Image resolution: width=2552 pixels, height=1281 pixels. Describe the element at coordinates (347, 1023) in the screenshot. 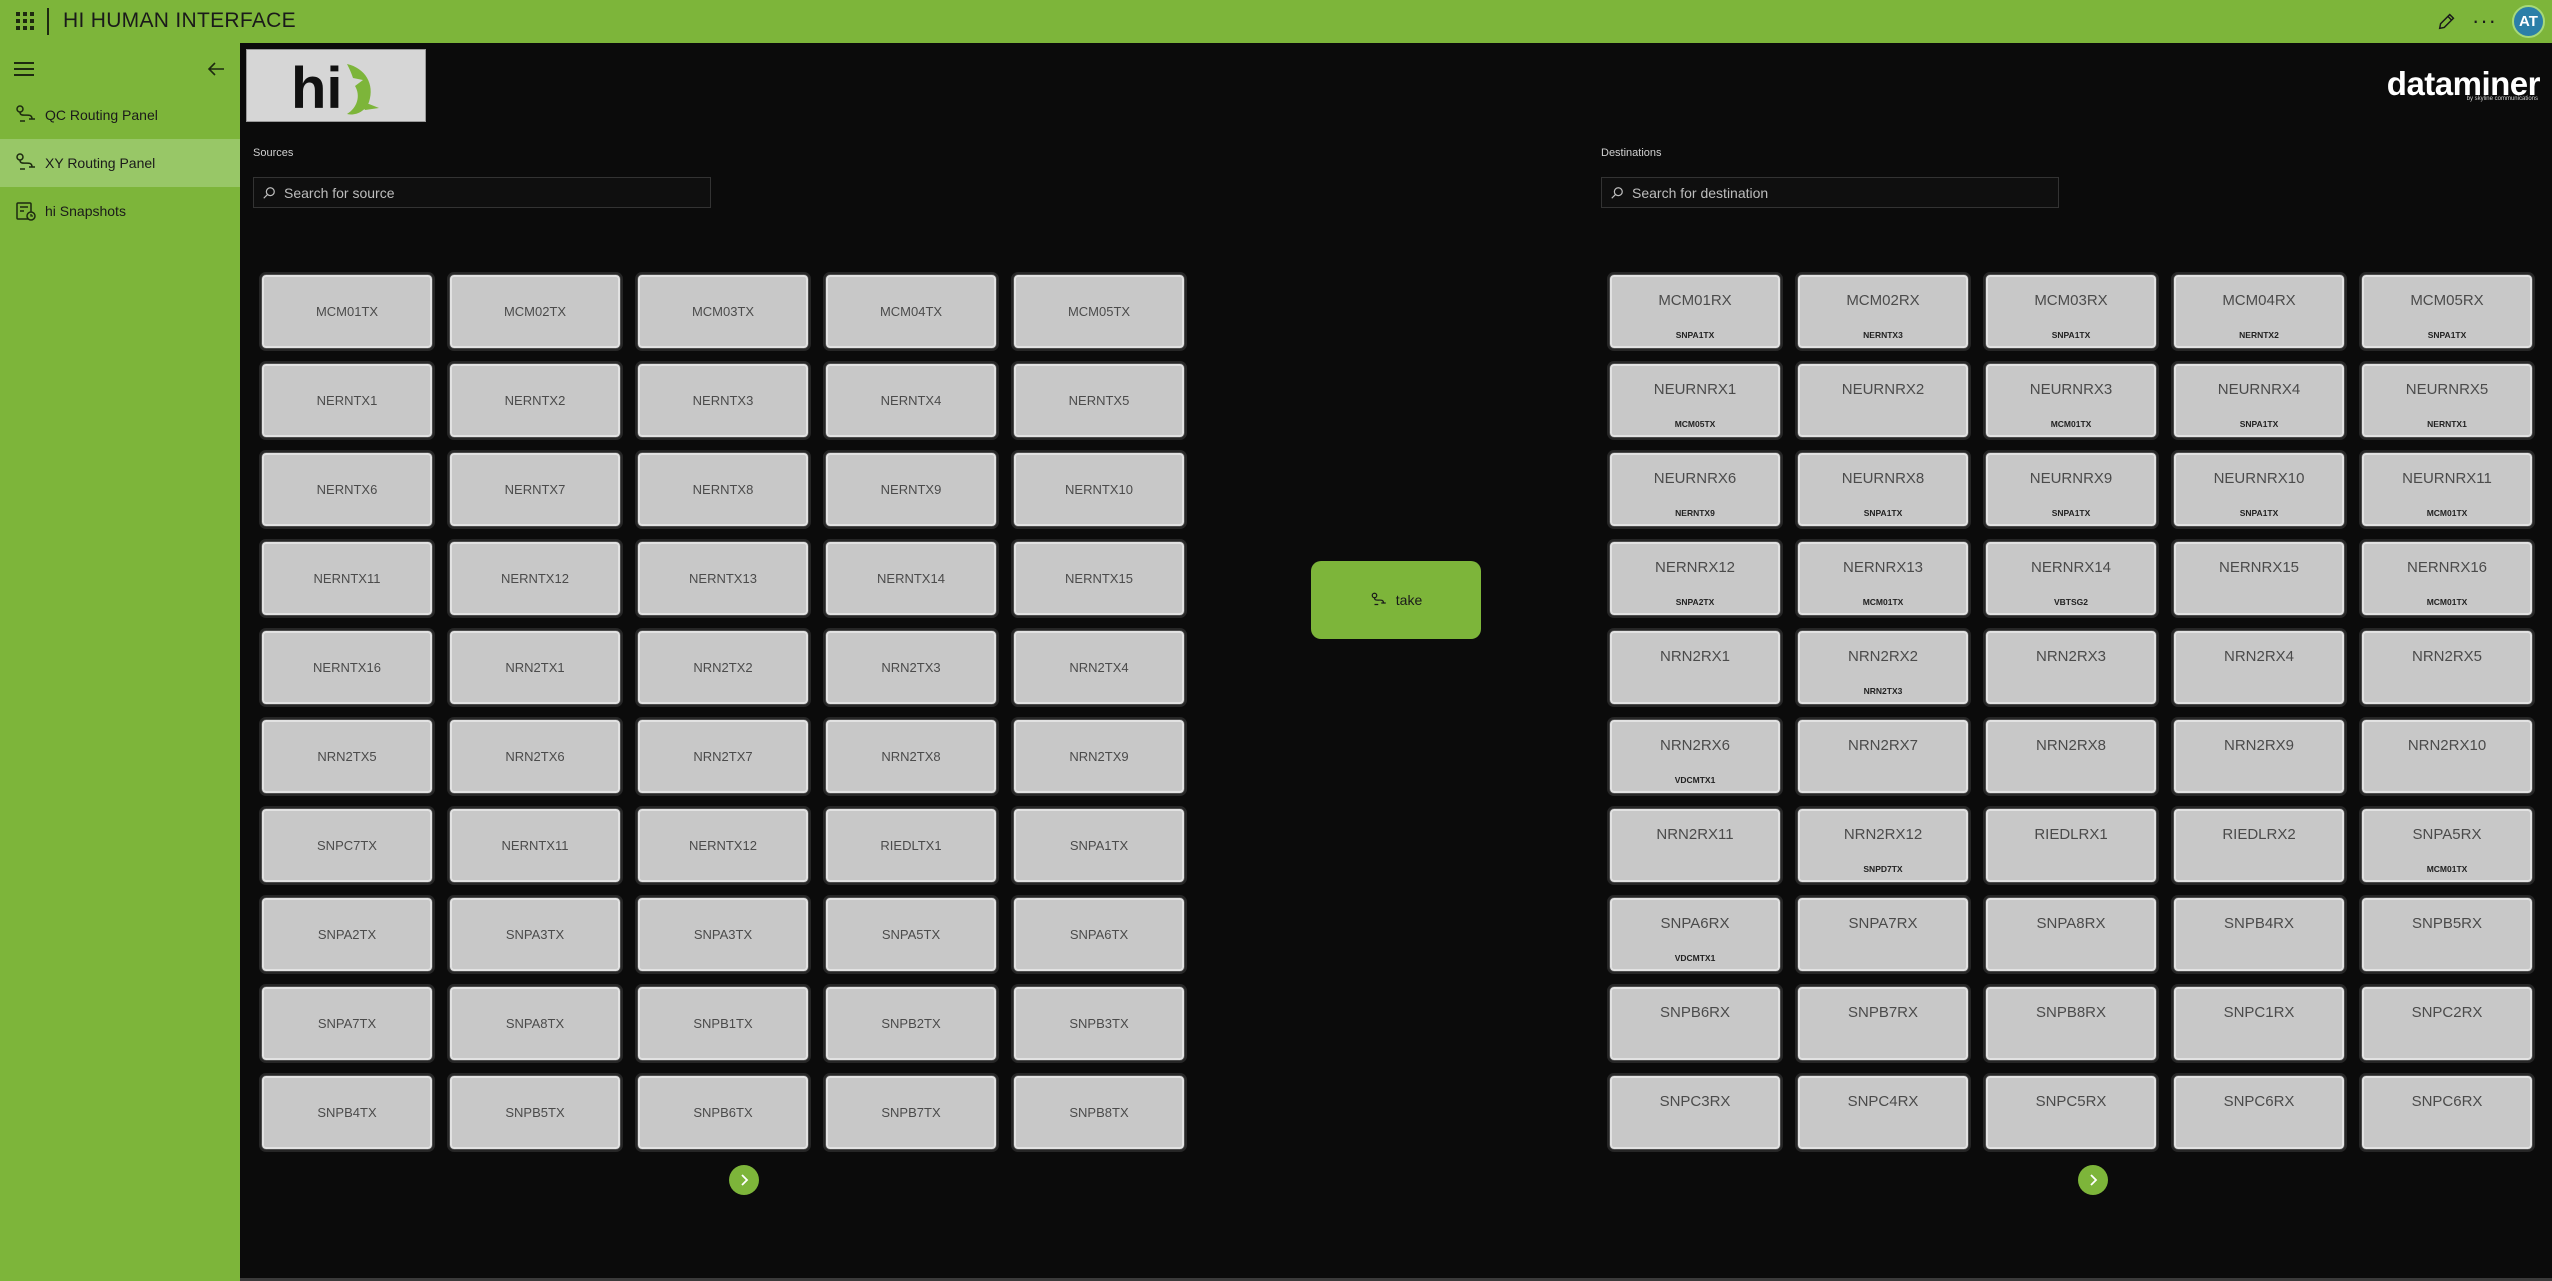

I see `source-tile: SNPA7TX` at that location.